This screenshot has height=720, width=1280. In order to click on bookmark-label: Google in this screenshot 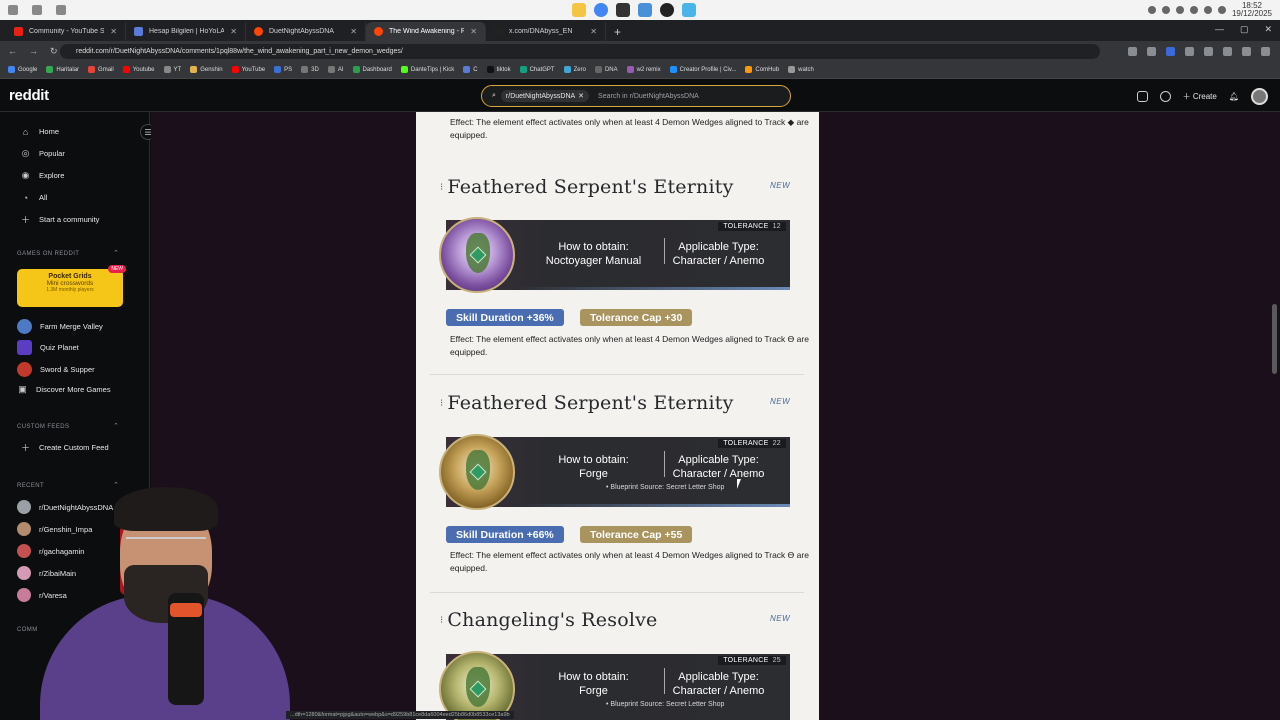, I will do `click(28, 69)`.